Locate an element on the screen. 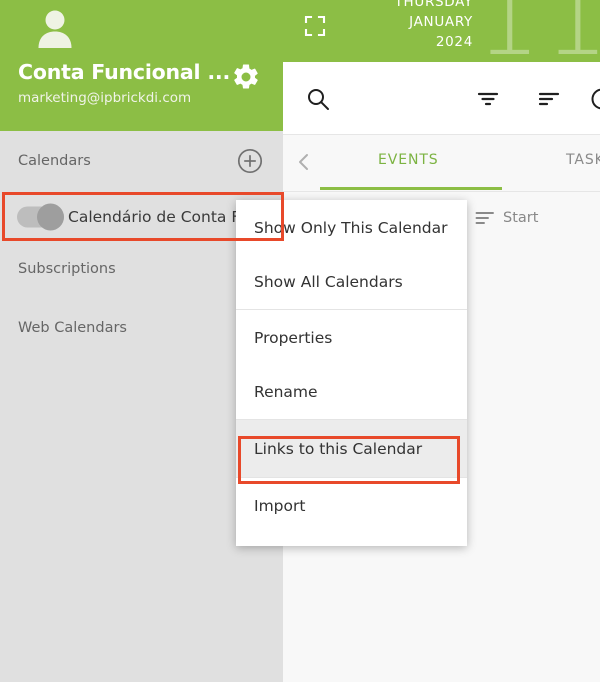 The width and height of the screenshot is (600, 682). plus-circle-icon is located at coordinates (250, 161).